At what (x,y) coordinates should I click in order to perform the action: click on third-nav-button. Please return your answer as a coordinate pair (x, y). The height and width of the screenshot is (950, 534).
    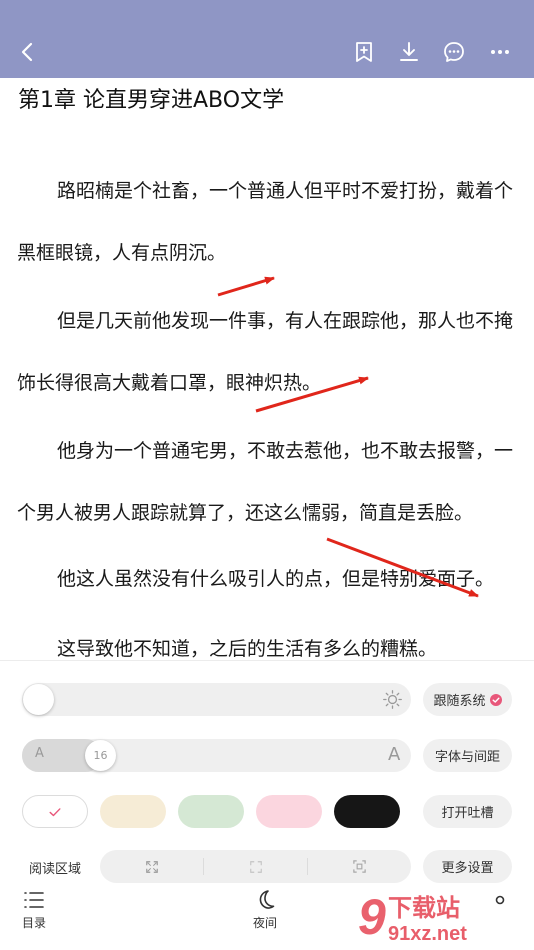
    Looking at the image, I should click on (500, 900).